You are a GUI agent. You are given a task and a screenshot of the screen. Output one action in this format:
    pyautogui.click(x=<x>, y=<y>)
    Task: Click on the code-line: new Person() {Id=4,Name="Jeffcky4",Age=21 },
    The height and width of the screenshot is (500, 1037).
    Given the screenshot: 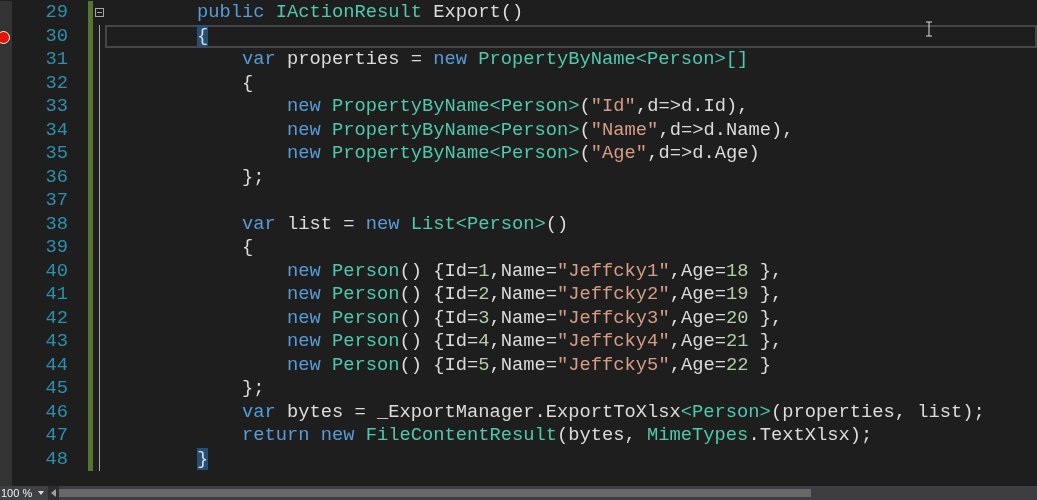 What is the action you would take?
    pyautogui.click(x=534, y=342)
    